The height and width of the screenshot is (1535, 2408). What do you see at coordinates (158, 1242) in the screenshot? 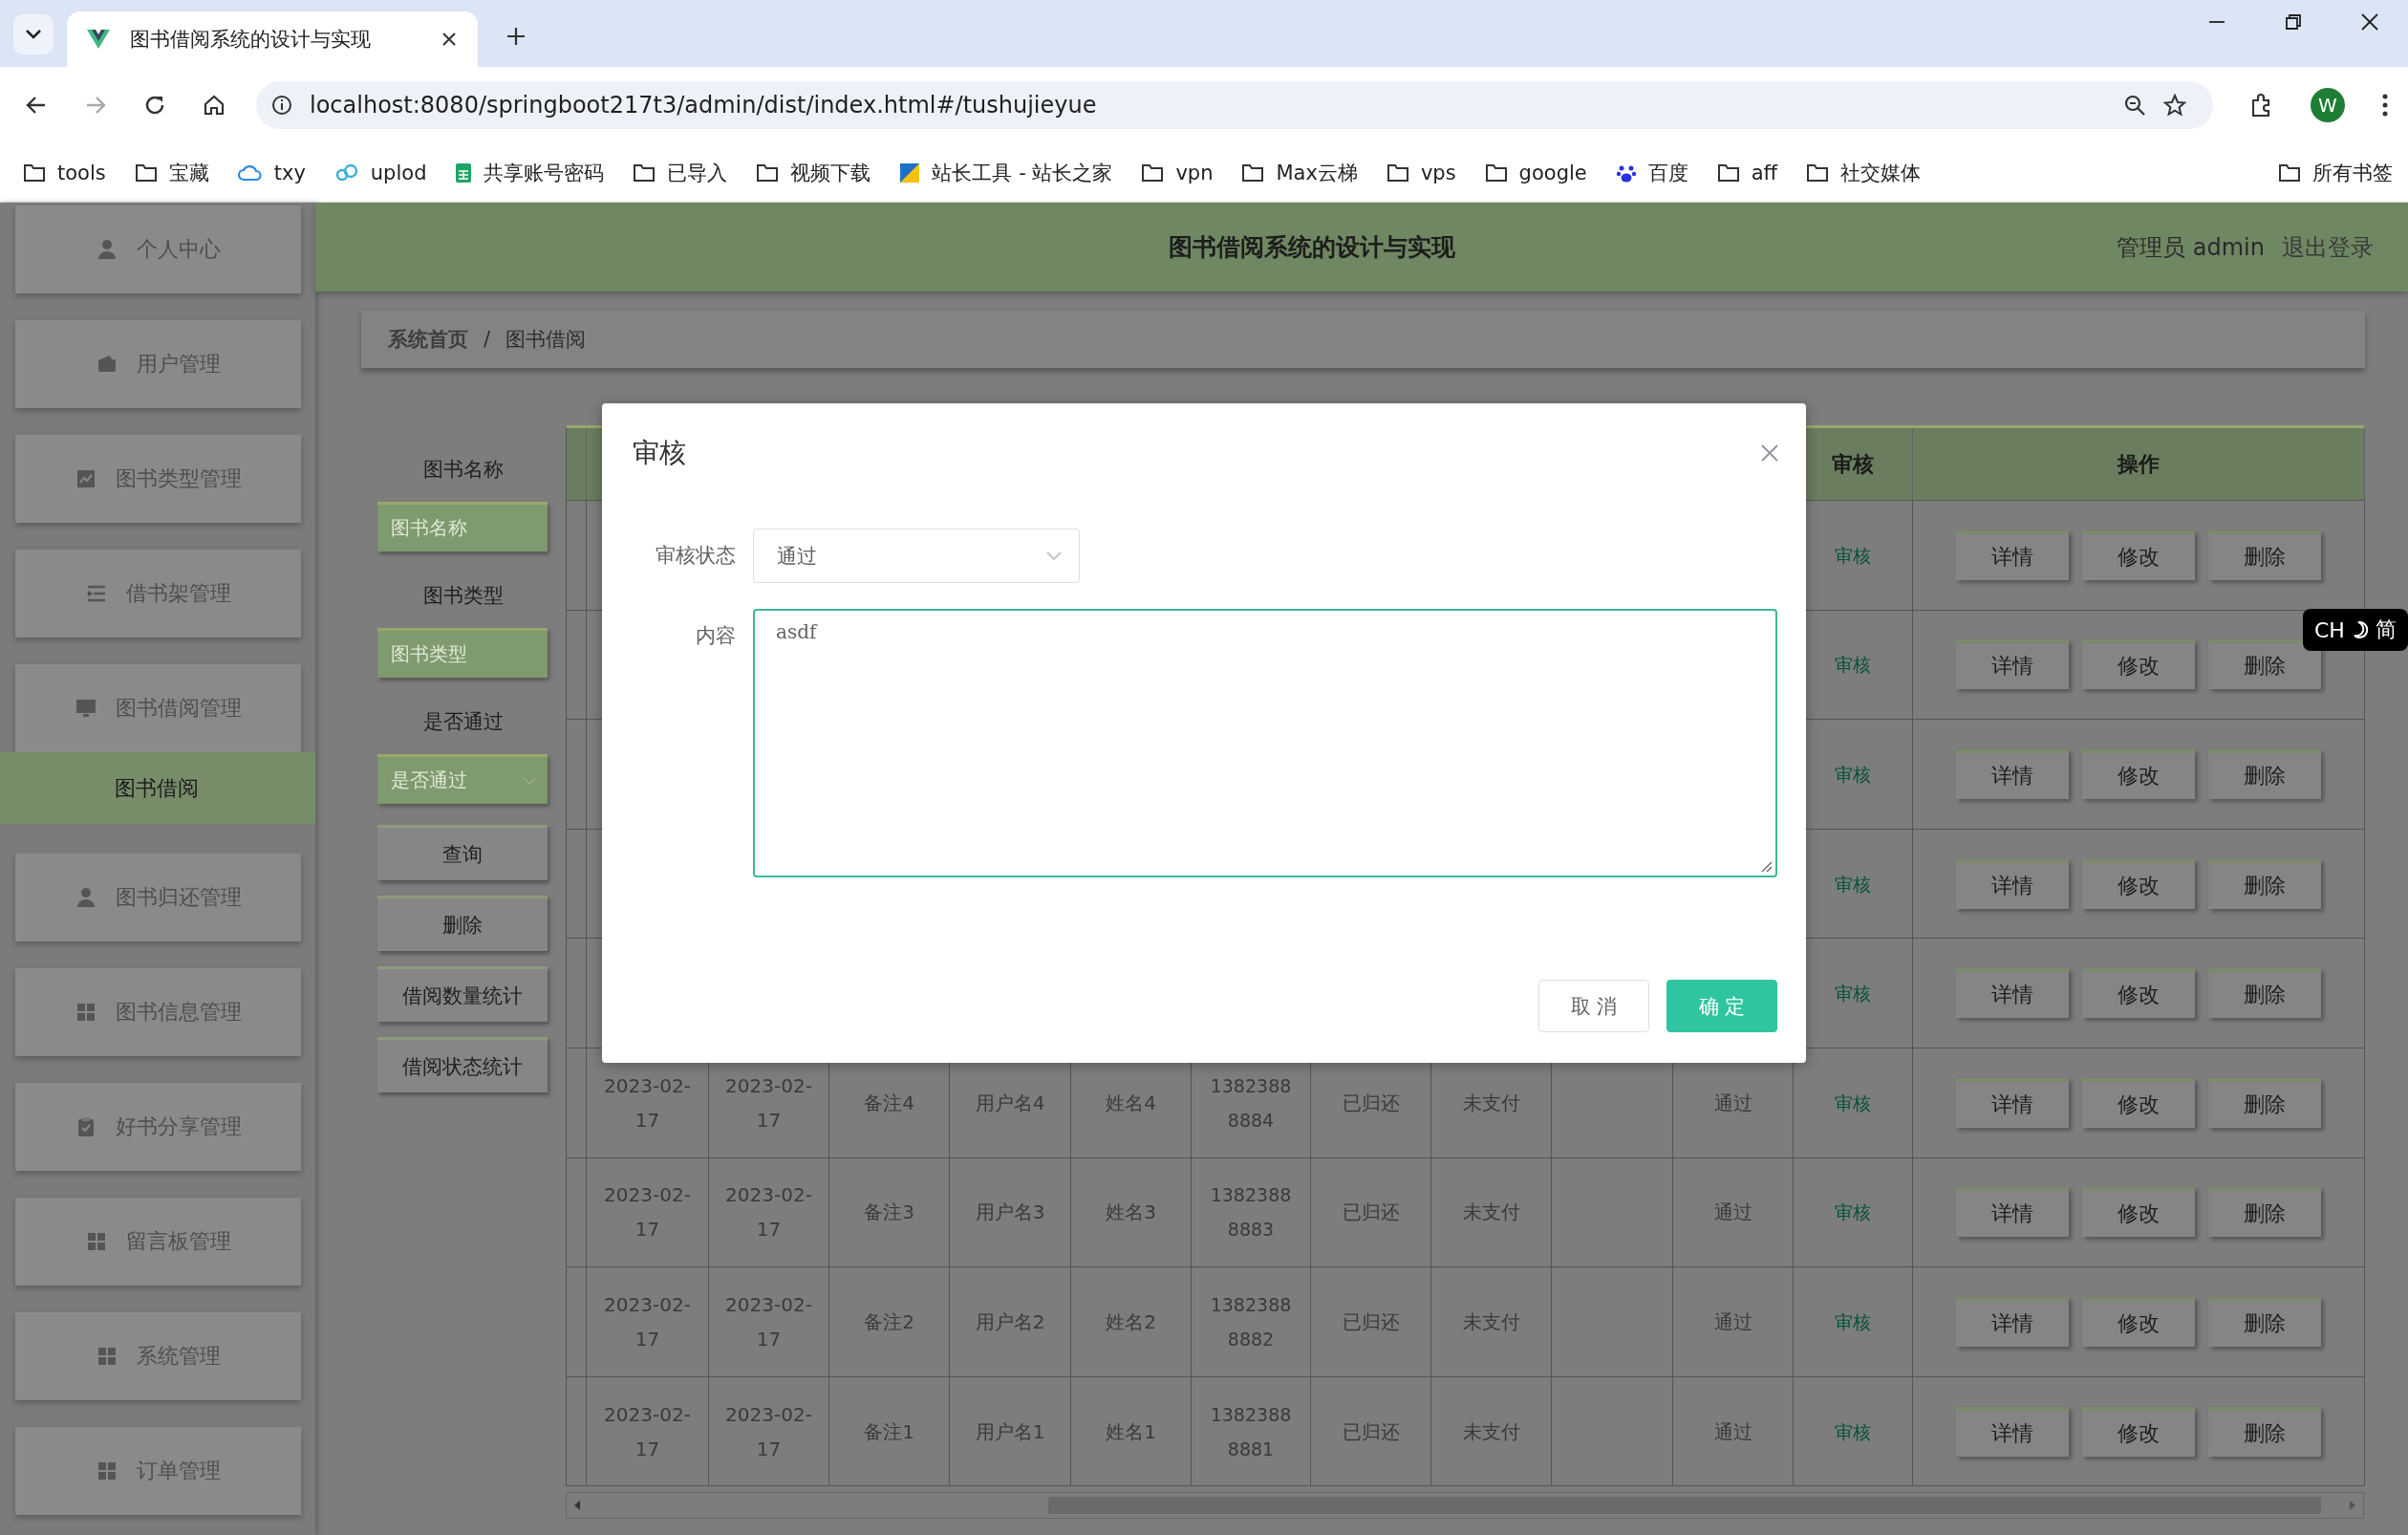
I see `sidebar-item: 留言板管理` at bounding box center [158, 1242].